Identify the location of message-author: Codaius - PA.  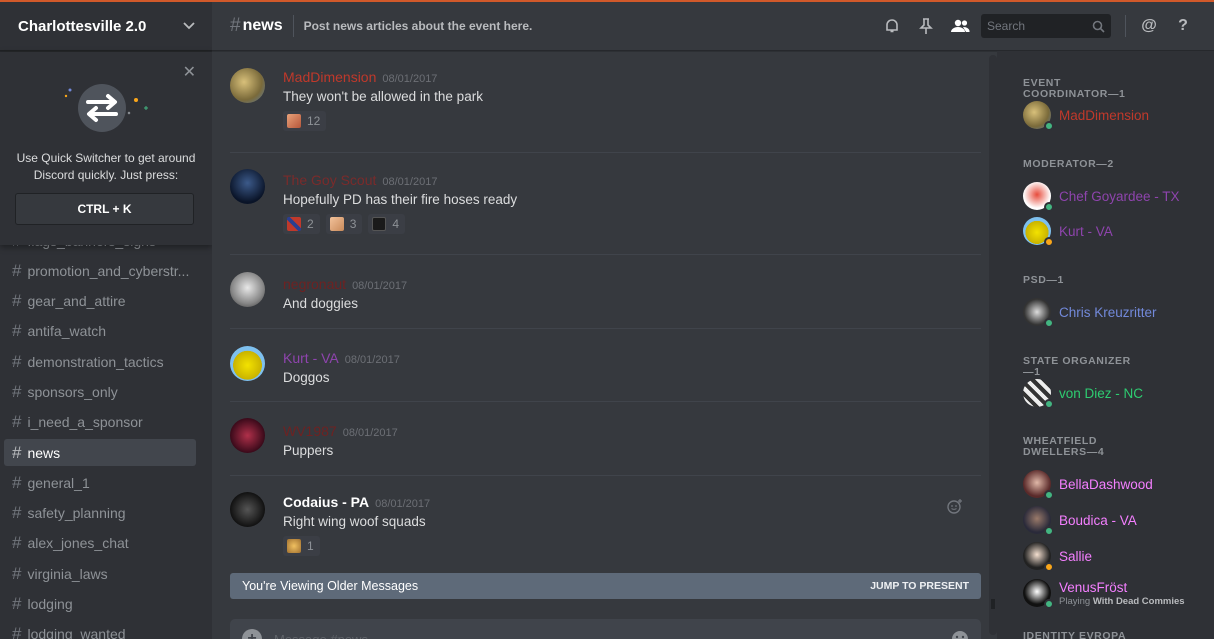
(326, 502).